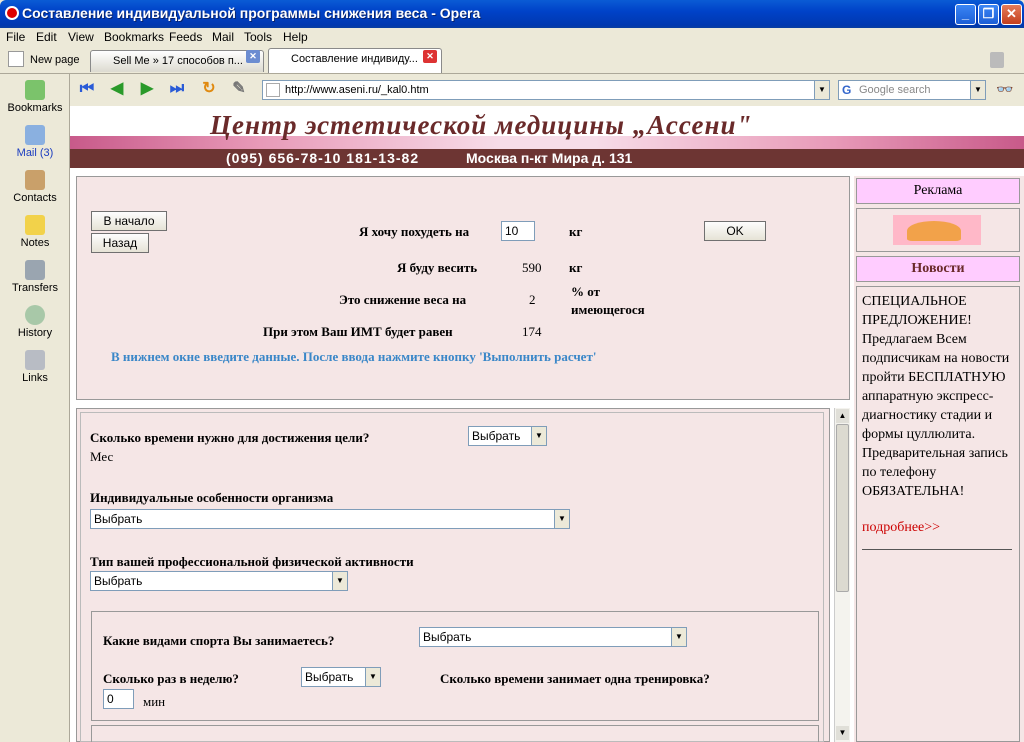 The height and width of the screenshot is (742, 1024). Describe the element at coordinates (102, 456) in the screenshot. I see `time-unit: Мес` at that location.